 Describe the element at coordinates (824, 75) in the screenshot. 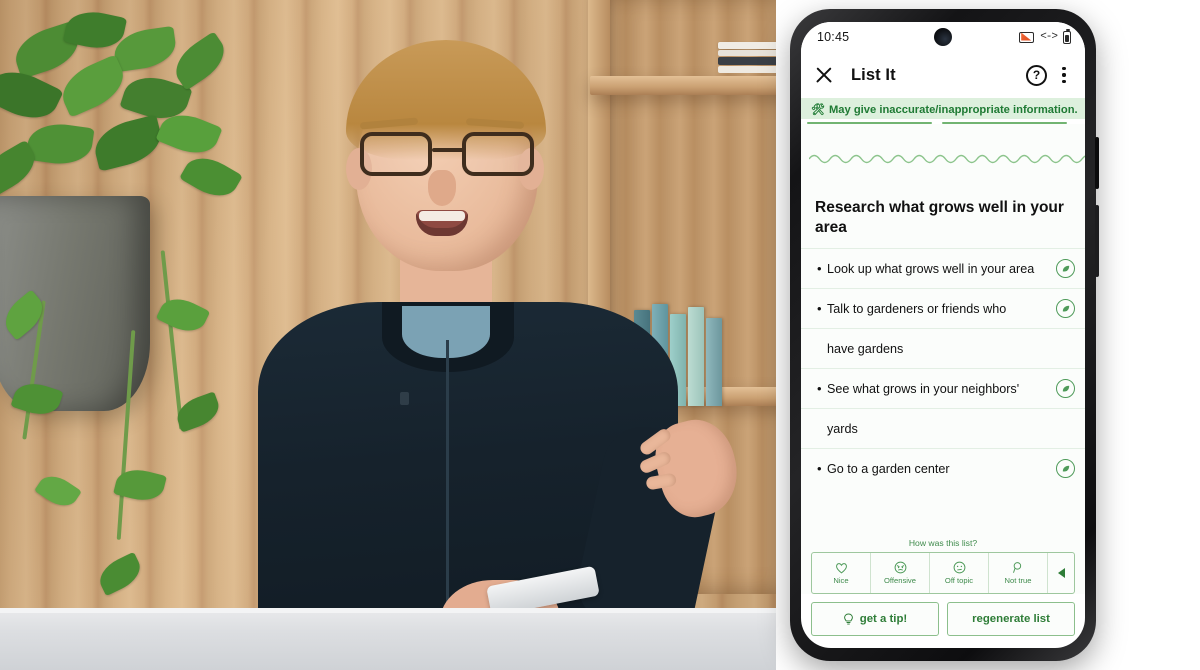

I see `close-icon` at that location.